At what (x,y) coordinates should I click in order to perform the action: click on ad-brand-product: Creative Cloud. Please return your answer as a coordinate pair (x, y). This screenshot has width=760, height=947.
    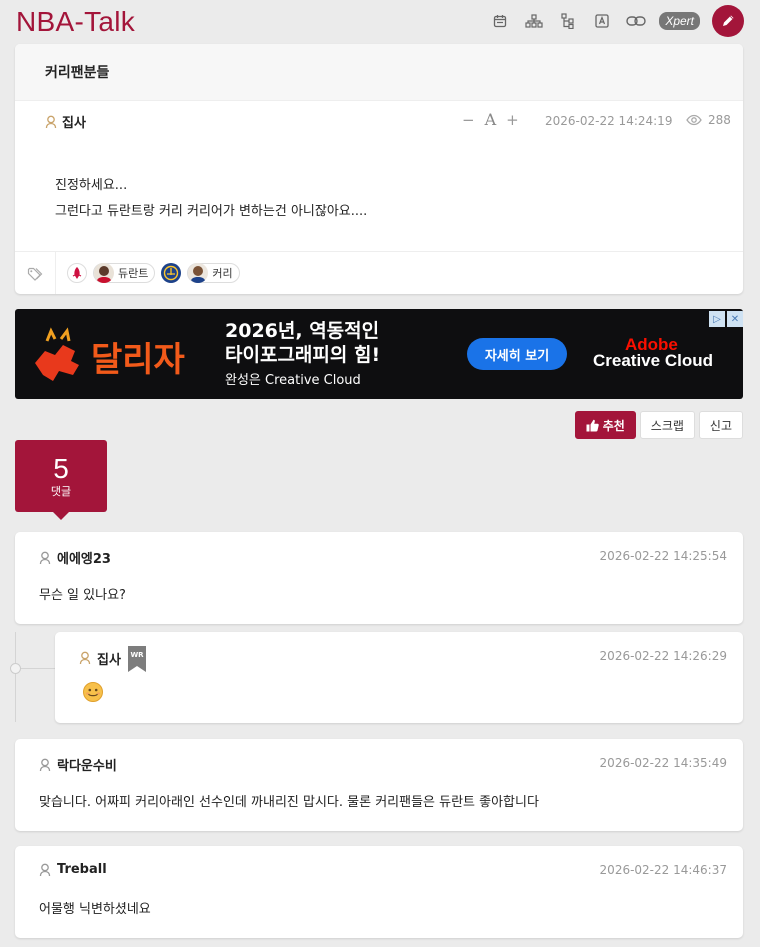
    Looking at the image, I should click on (653, 360).